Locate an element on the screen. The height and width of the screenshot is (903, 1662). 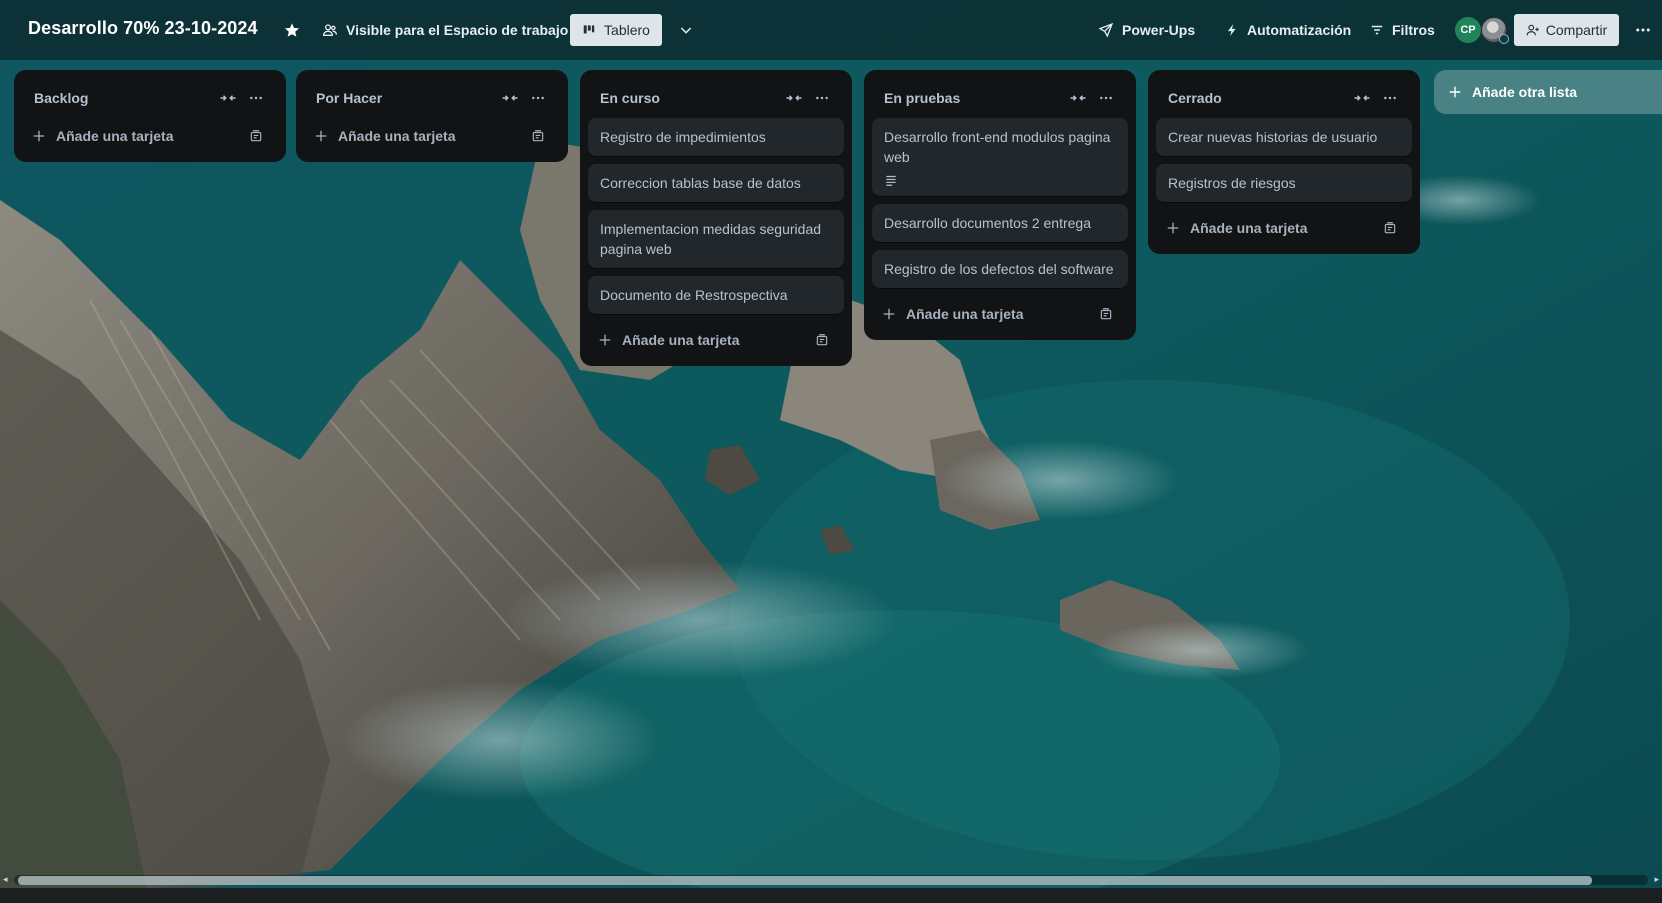
powerups-label: Power-Ups is located at coordinates (1159, 30).